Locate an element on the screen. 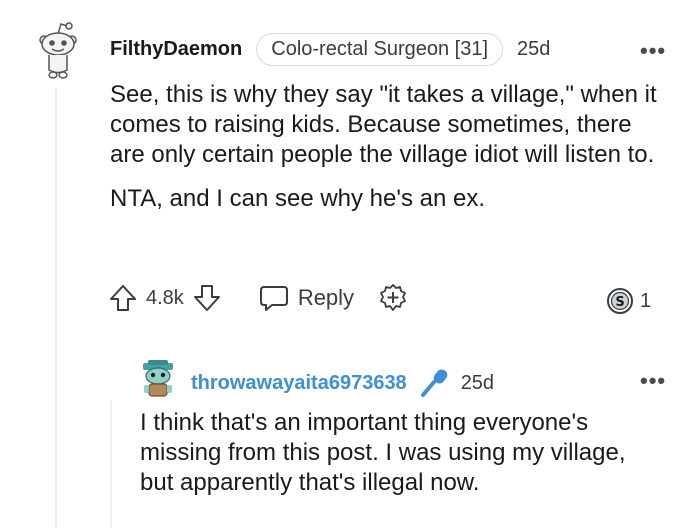  silver-award-icon: S is located at coordinates (620, 301).